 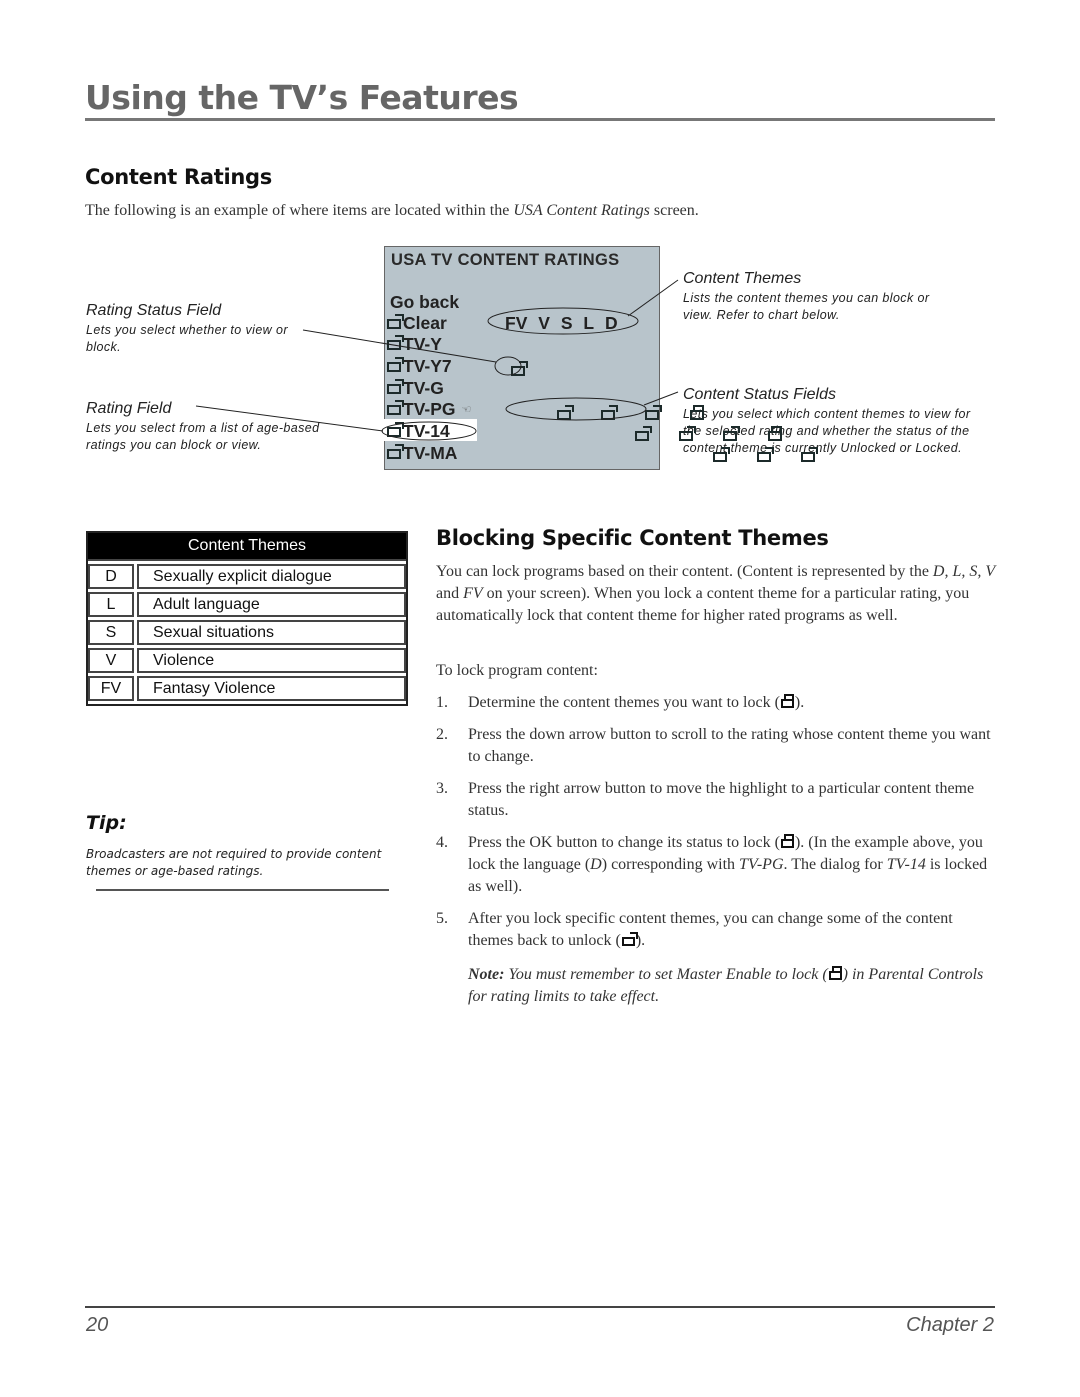 I want to click on table-row: D Sexually explicit dialogue, so click(x=247, y=576).